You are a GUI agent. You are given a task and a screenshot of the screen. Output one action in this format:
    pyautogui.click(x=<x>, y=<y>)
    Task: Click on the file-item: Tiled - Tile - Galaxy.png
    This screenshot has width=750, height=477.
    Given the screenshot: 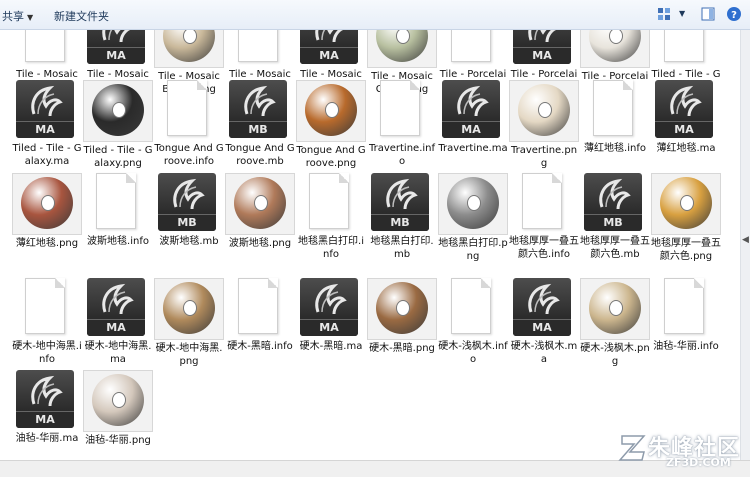 What is the action you would take?
    pyautogui.click(x=118, y=128)
    